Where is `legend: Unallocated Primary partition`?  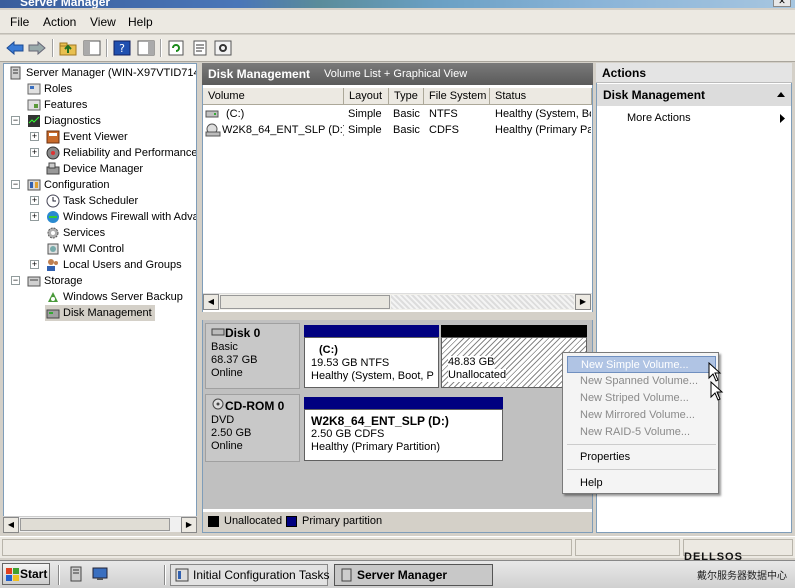
legend: Unallocated Primary partition is located at coordinates (397, 522).